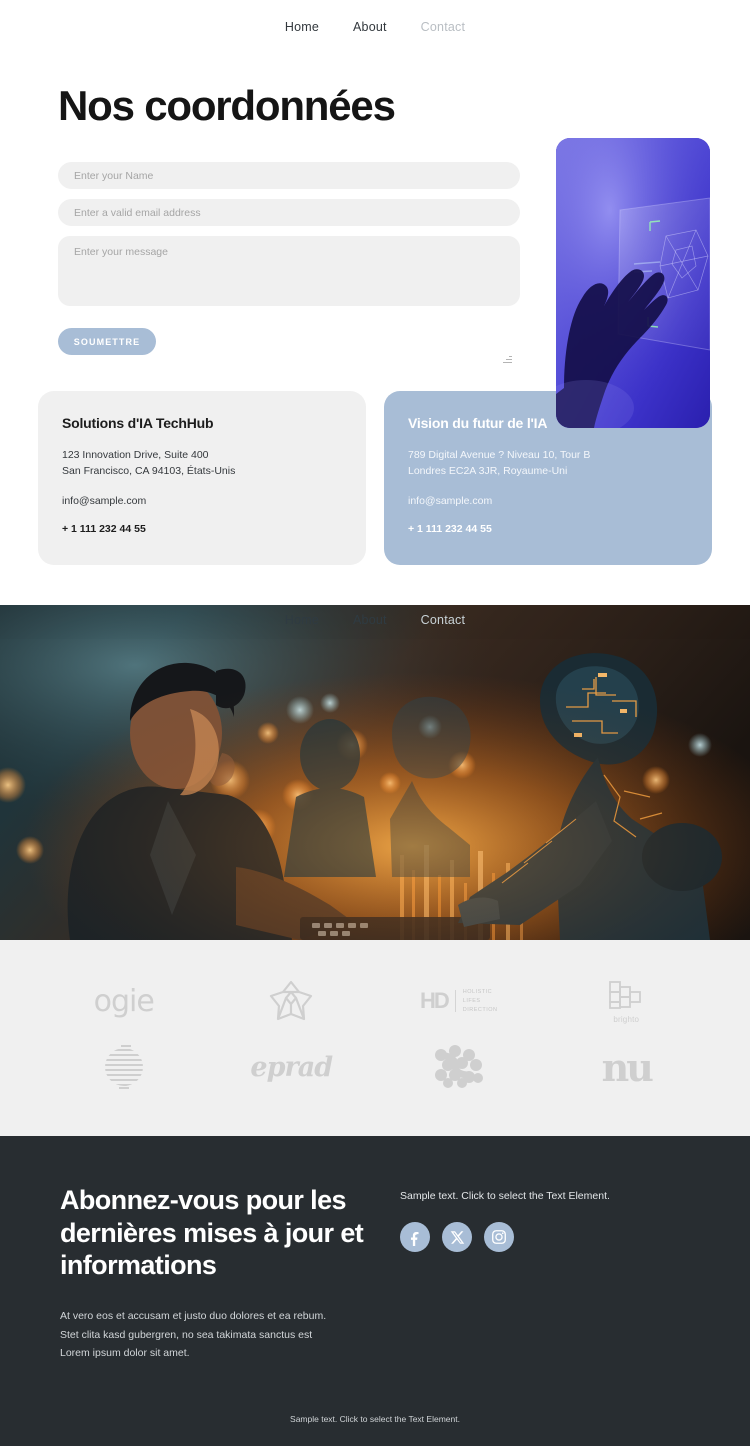  I want to click on hd-tagline-line3: DIRECTION, so click(480, 1009).